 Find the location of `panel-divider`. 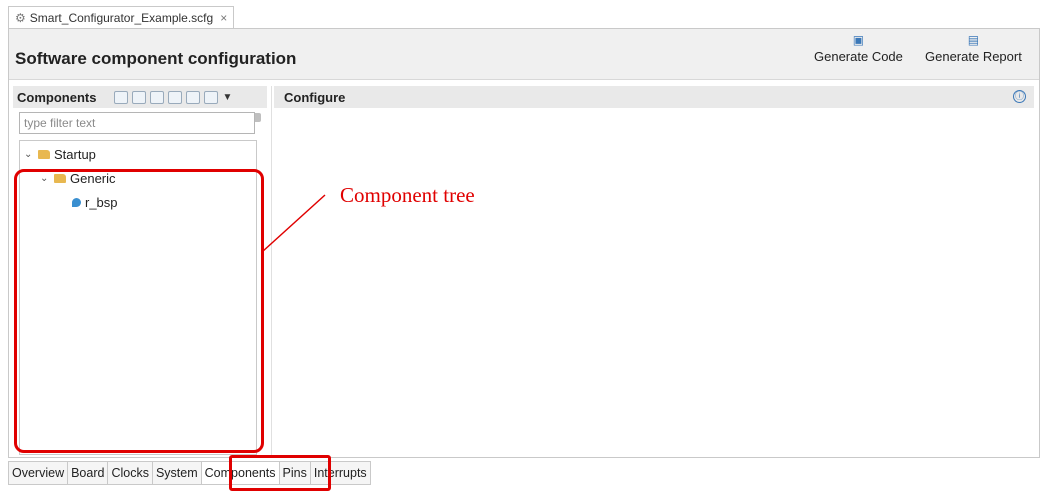

panel-divider is located at coordinates (271, 271).